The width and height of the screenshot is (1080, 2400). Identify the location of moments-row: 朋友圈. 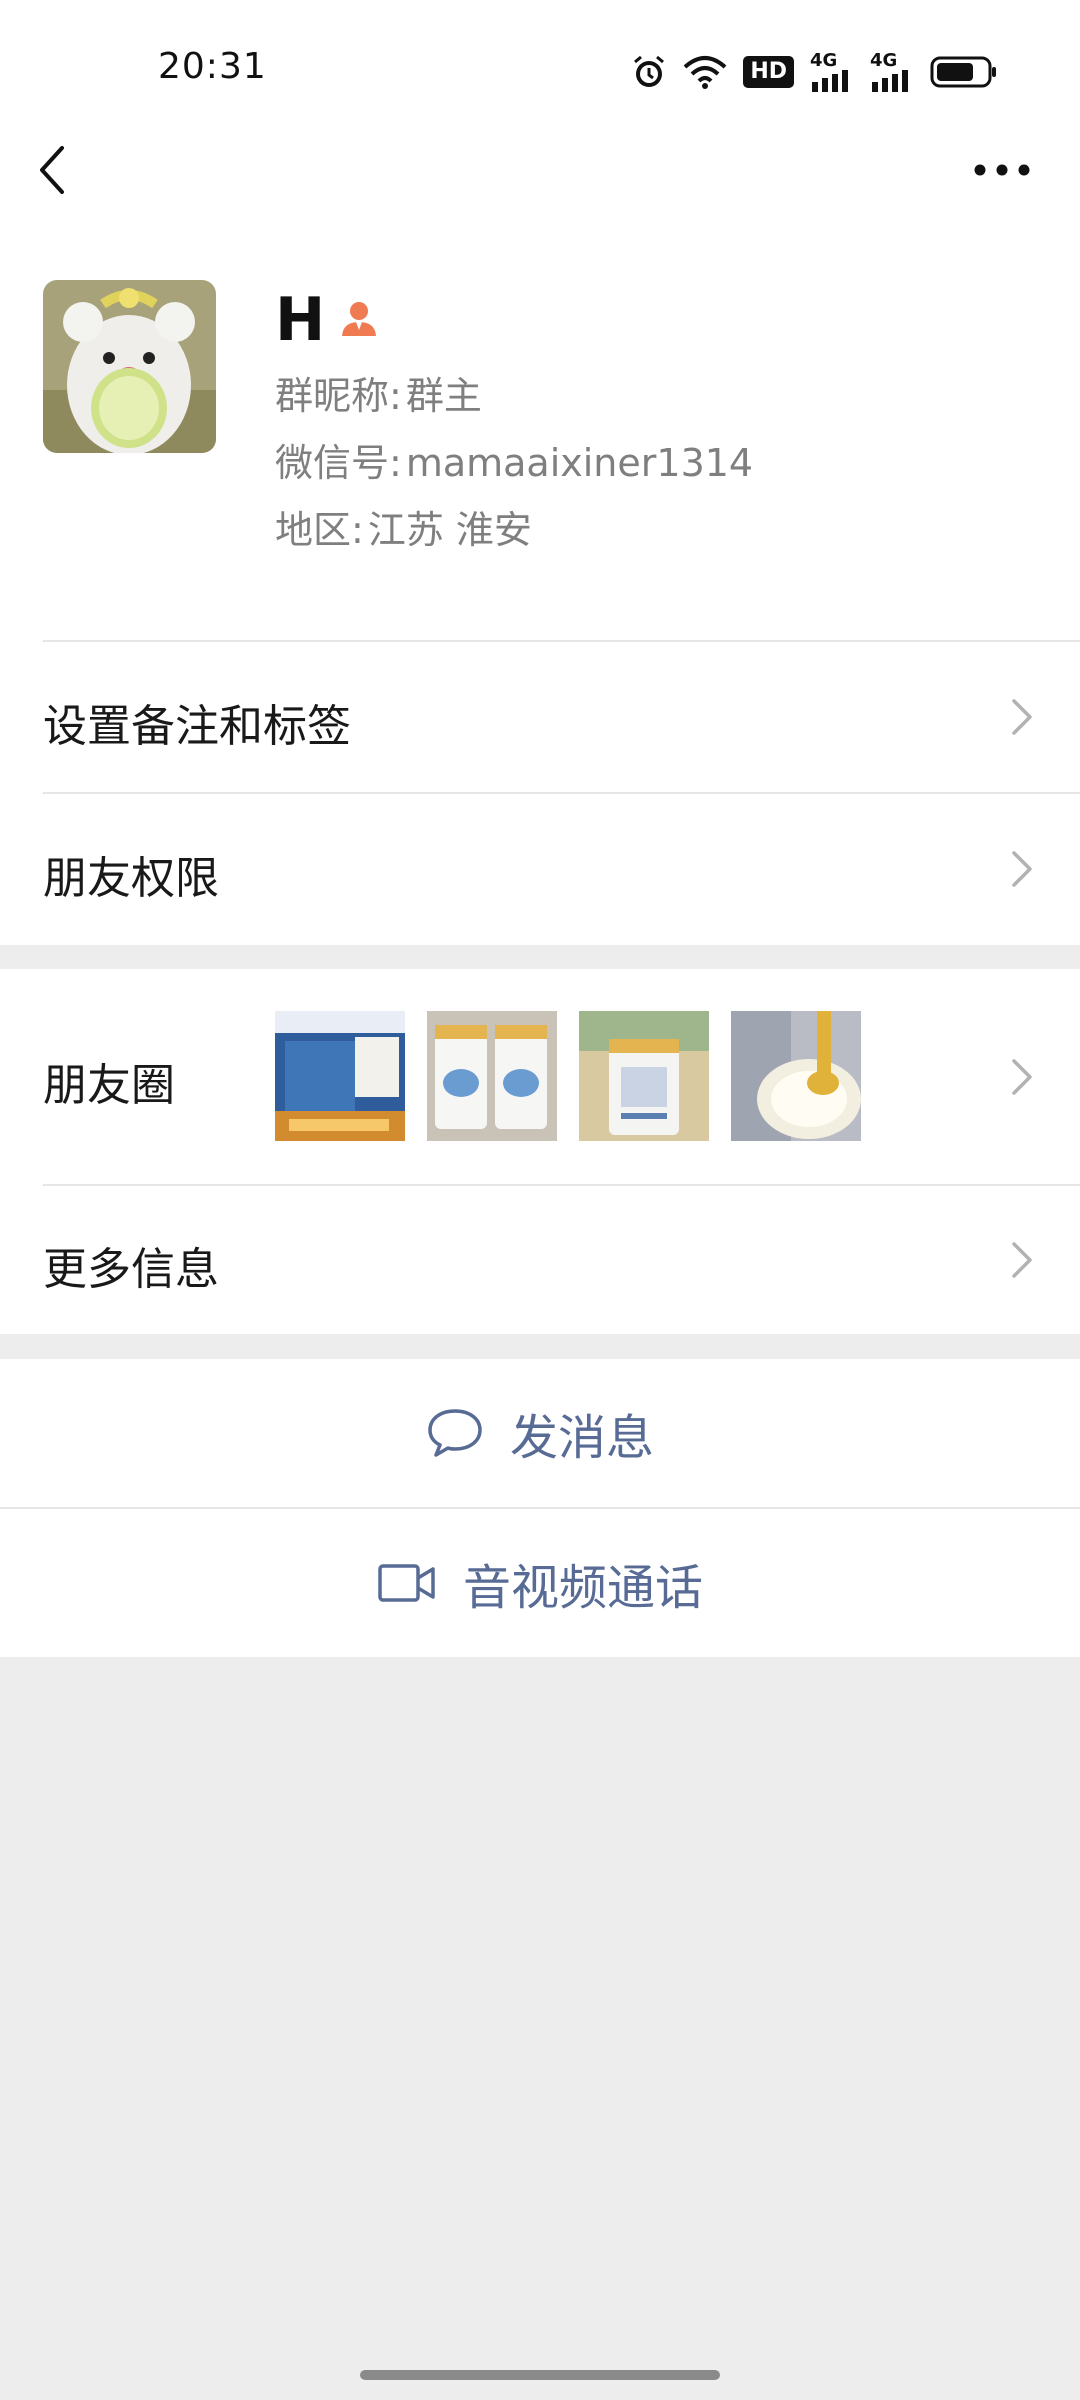
(540, 1077).